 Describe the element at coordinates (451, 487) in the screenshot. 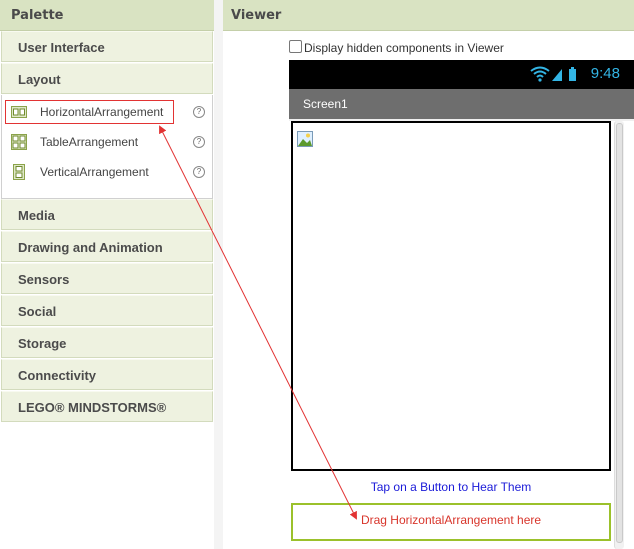

I see `tap-instruction-label: Tap on a Button to Hear Them` at that location.